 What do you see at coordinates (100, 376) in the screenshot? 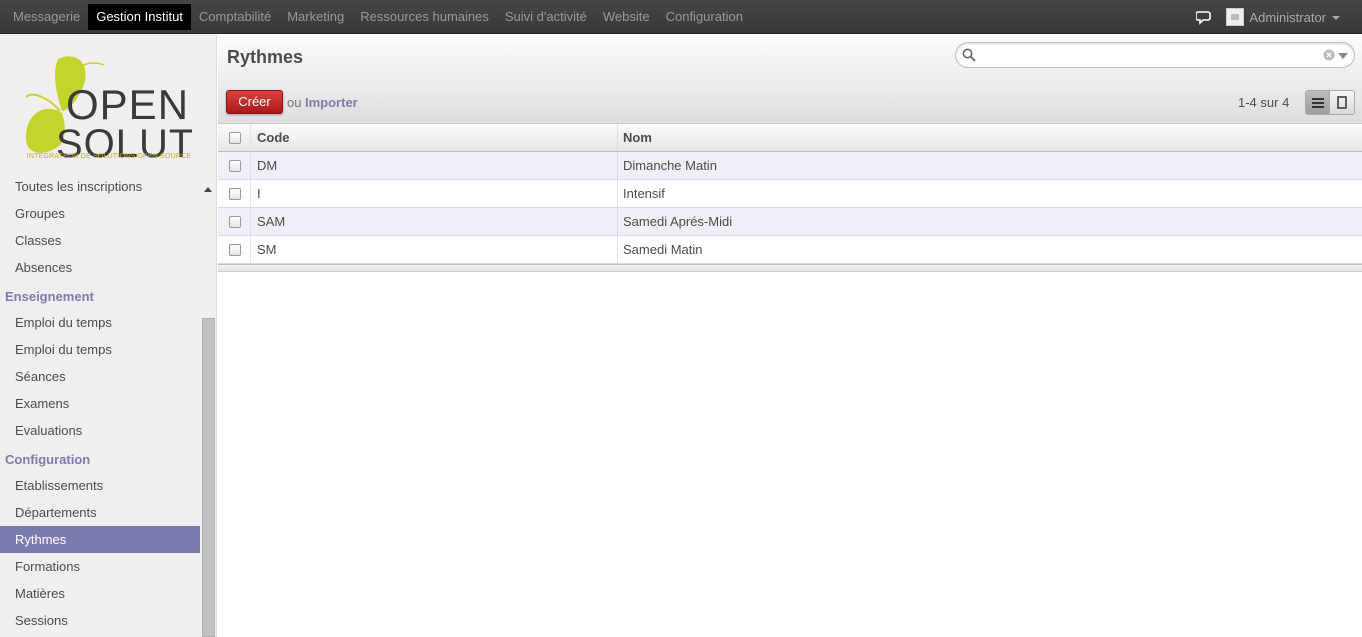
I see `sidebar-item-seances: Séances` at bounding box center [100, 376].